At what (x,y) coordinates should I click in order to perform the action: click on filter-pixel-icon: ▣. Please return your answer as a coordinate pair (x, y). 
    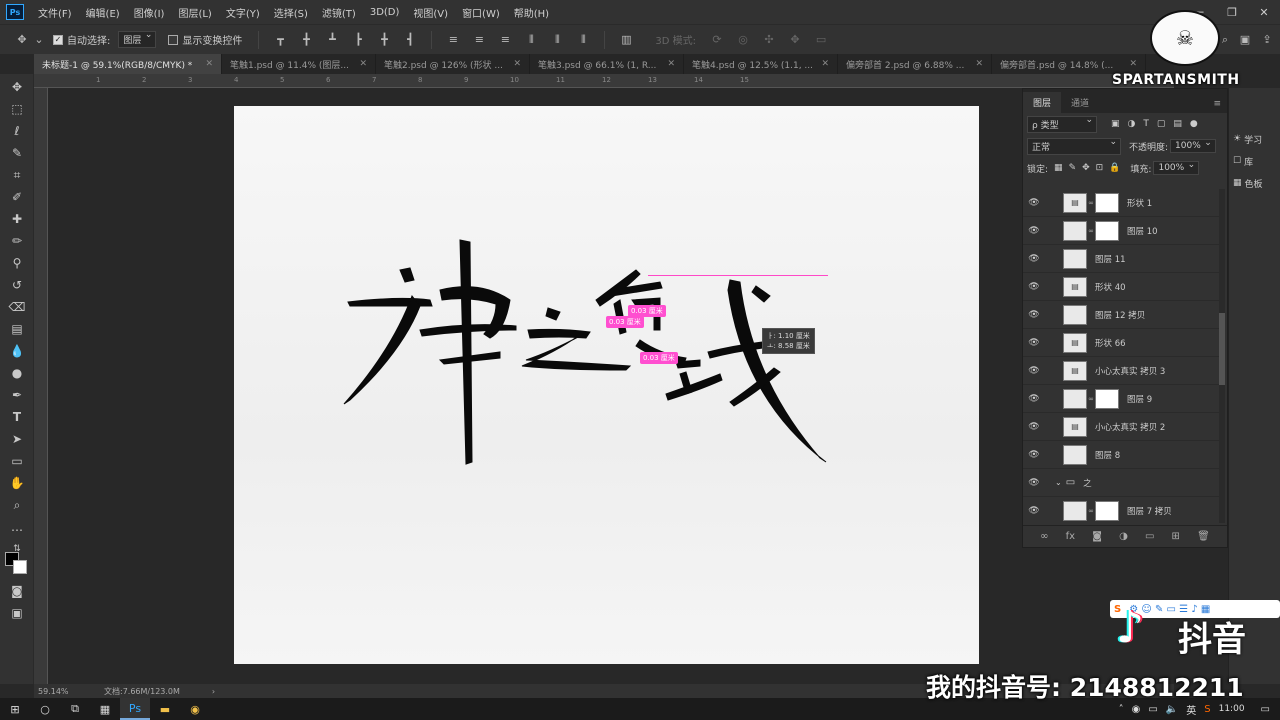
    Looking at the image, I should click on (1115, 124).